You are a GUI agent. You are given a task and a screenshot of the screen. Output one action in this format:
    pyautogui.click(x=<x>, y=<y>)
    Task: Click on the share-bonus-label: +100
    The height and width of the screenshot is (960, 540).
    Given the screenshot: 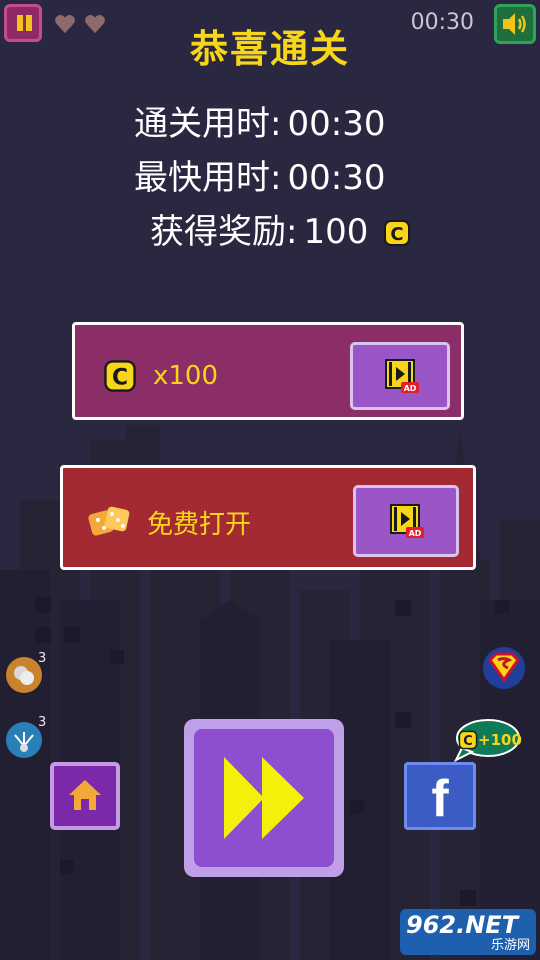 What is the action you would take?
    pyautogui.click(x=500, y=740)
    